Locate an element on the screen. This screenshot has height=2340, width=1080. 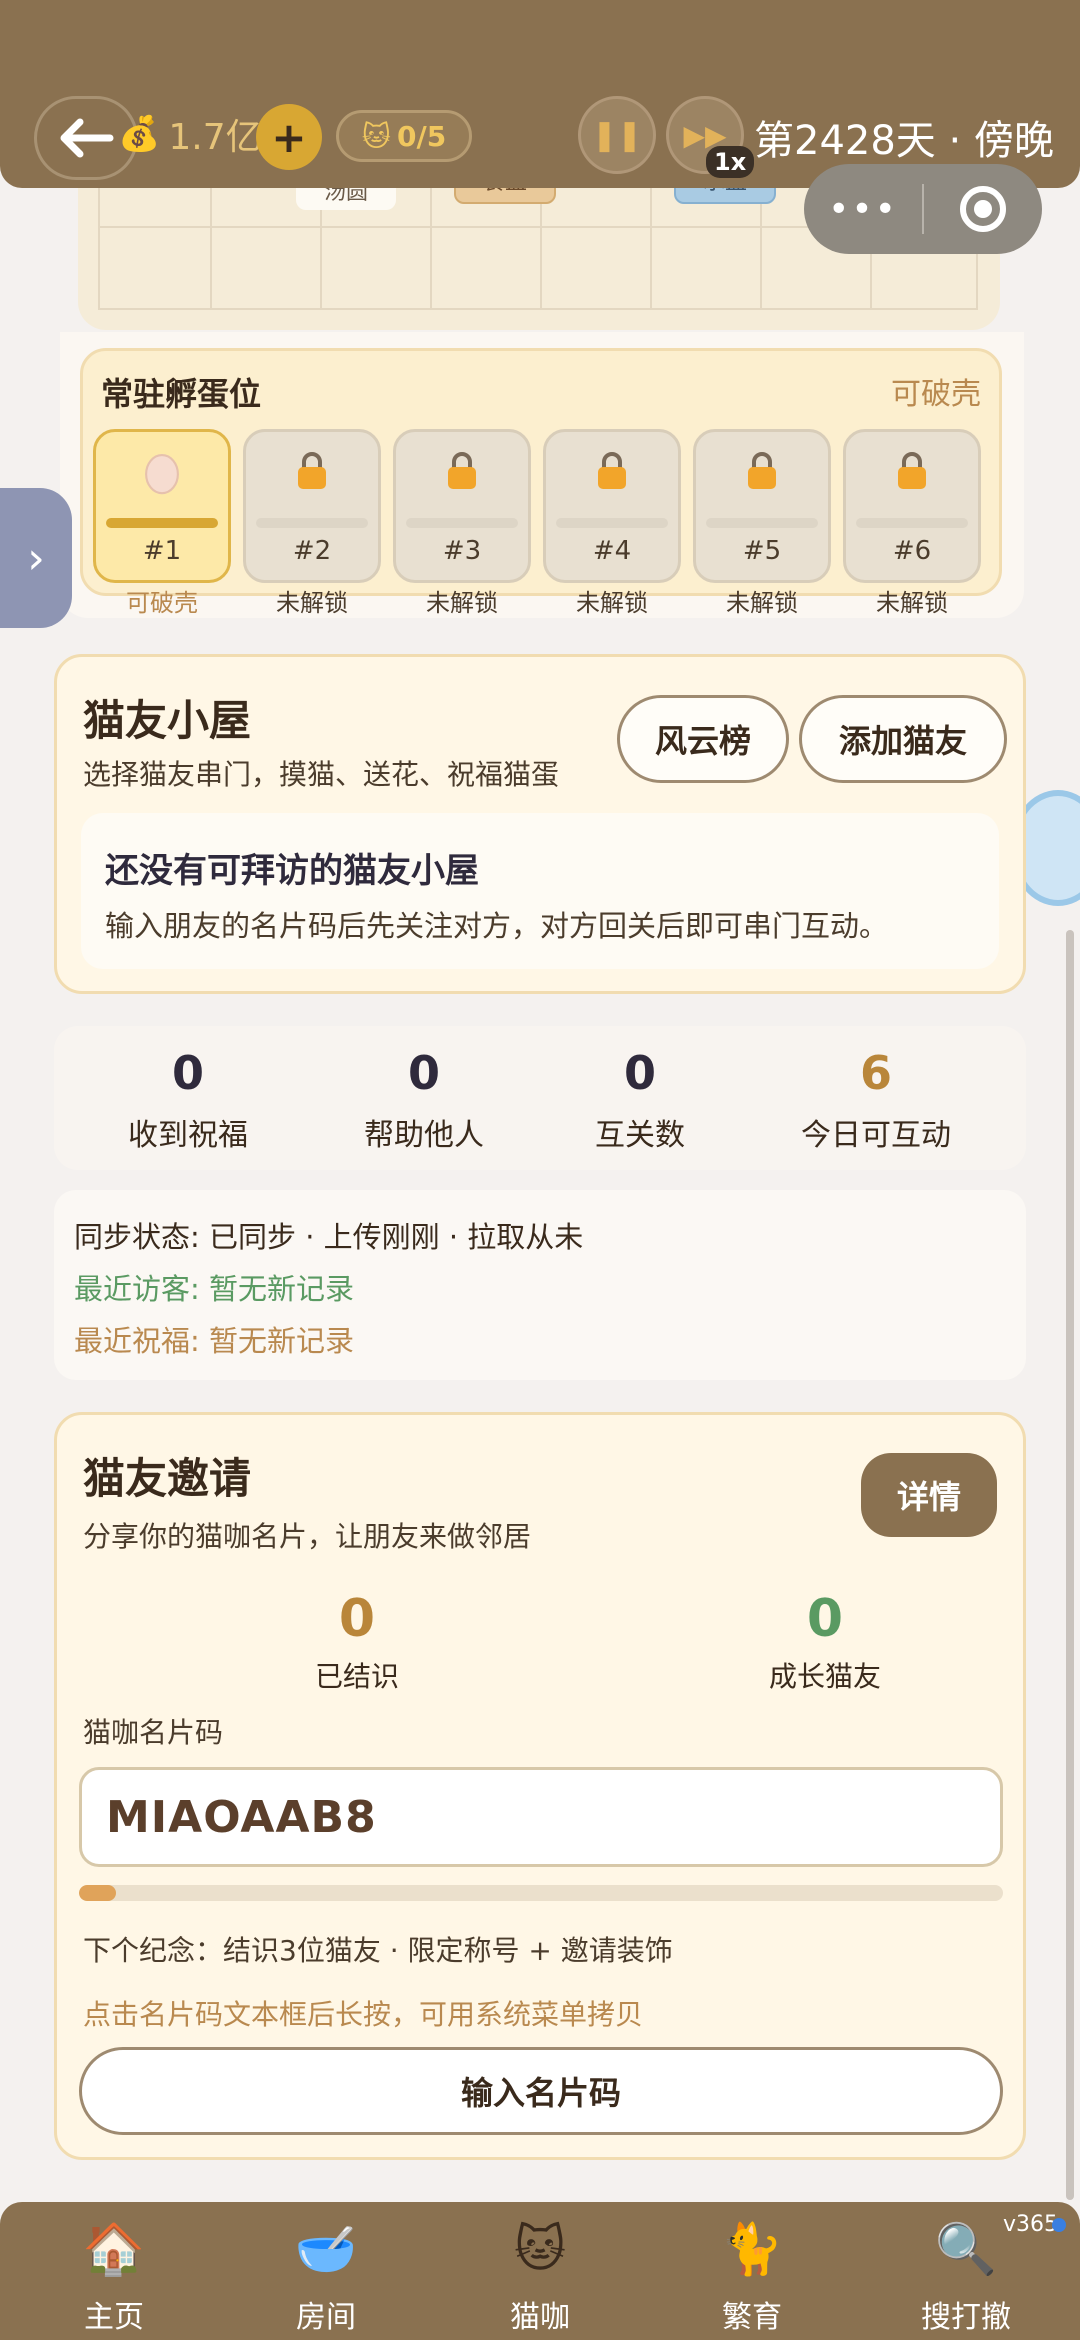
coin-balance: 💰 1.7亿 is located at coordinates (190, 134).